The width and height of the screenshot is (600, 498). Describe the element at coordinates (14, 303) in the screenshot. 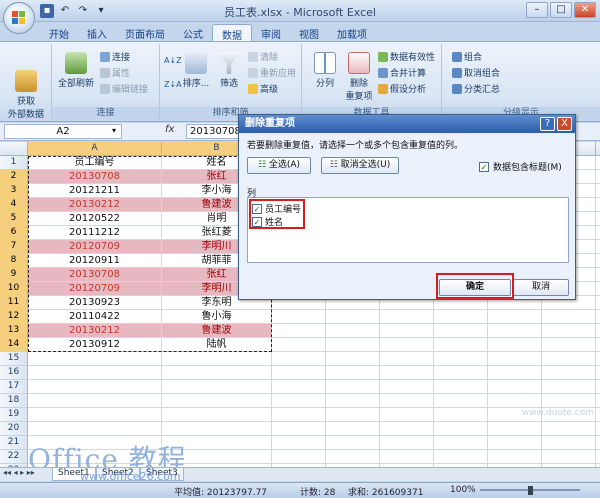

I see `row-header: 11` at that location.